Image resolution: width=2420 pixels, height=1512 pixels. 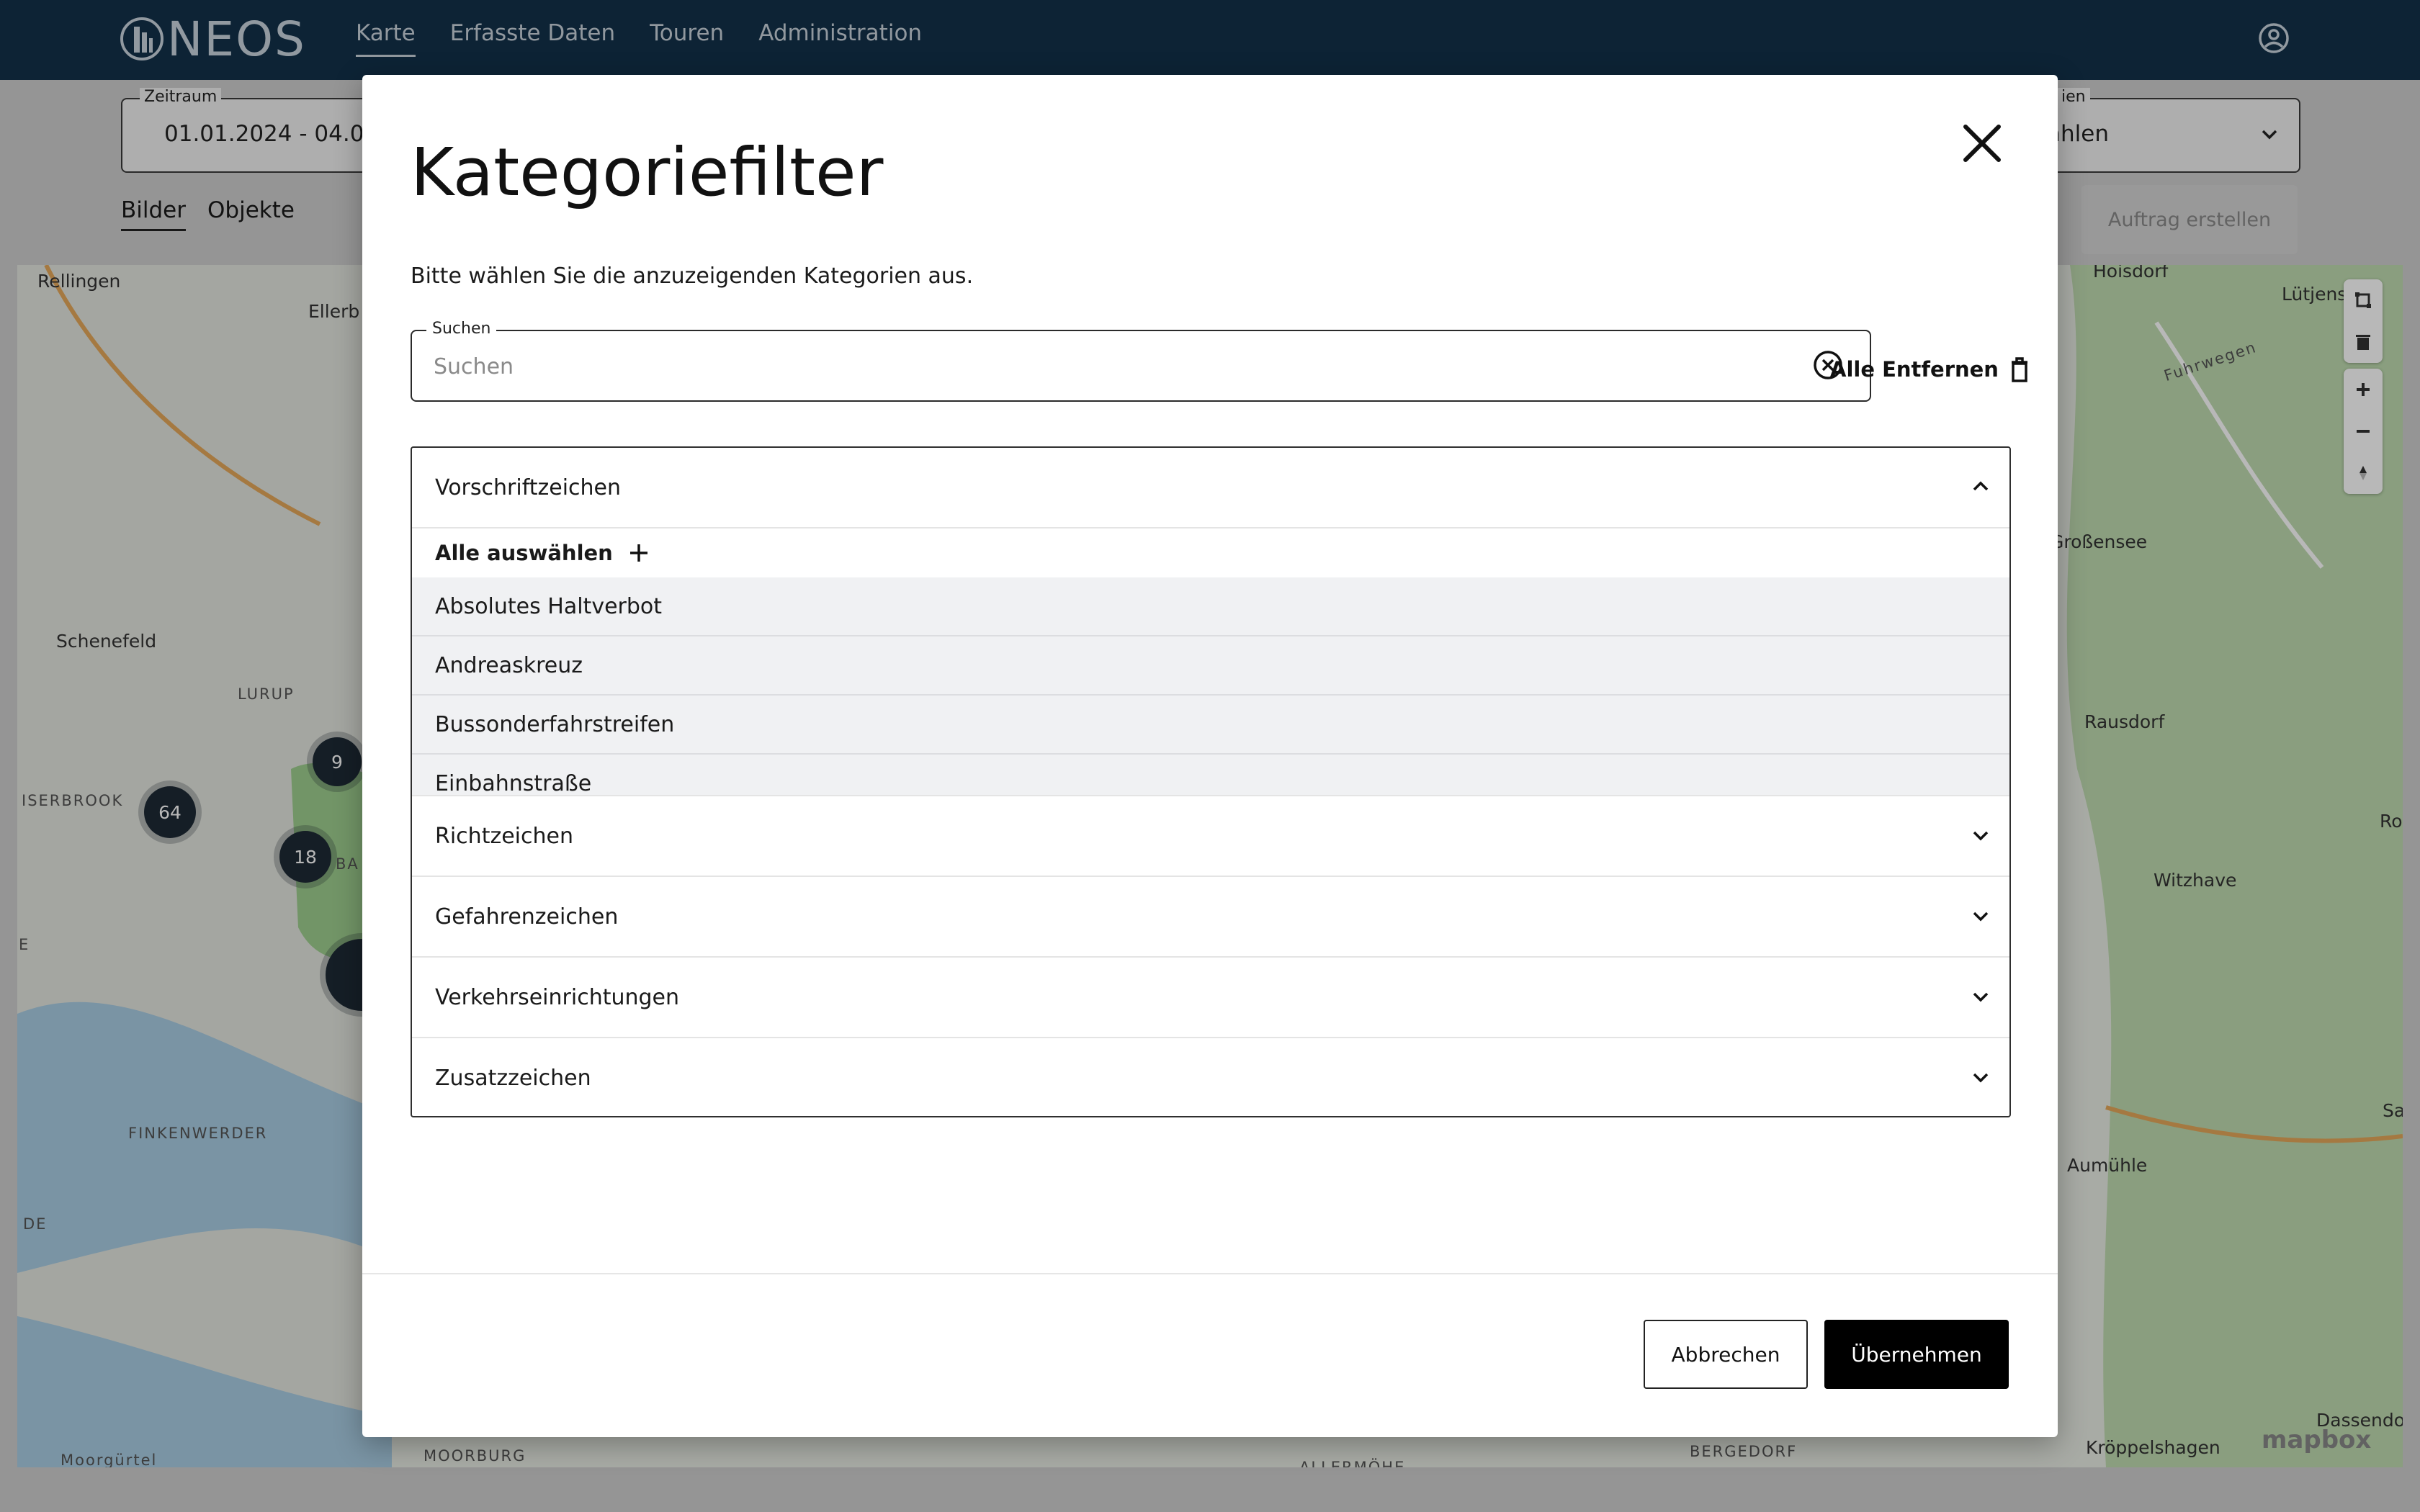 I want to click on category-header-vorschriftzeichen: Vorschriftzeichen, so click(x=1210, y=488).